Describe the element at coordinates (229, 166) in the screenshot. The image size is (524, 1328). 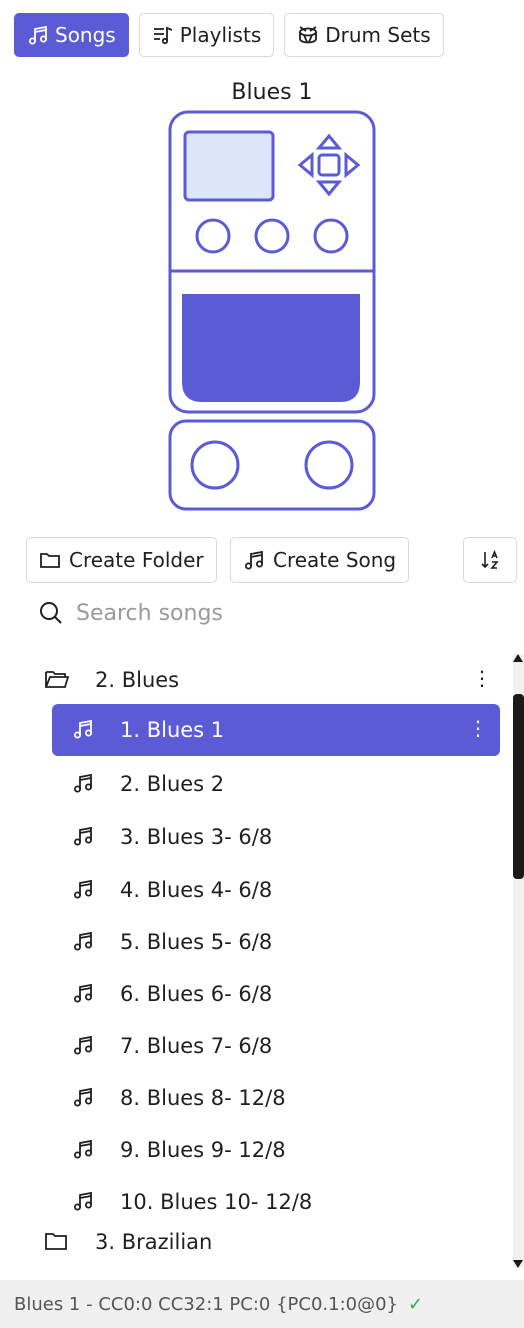
I see `pedal-lcd-screen` at that location.